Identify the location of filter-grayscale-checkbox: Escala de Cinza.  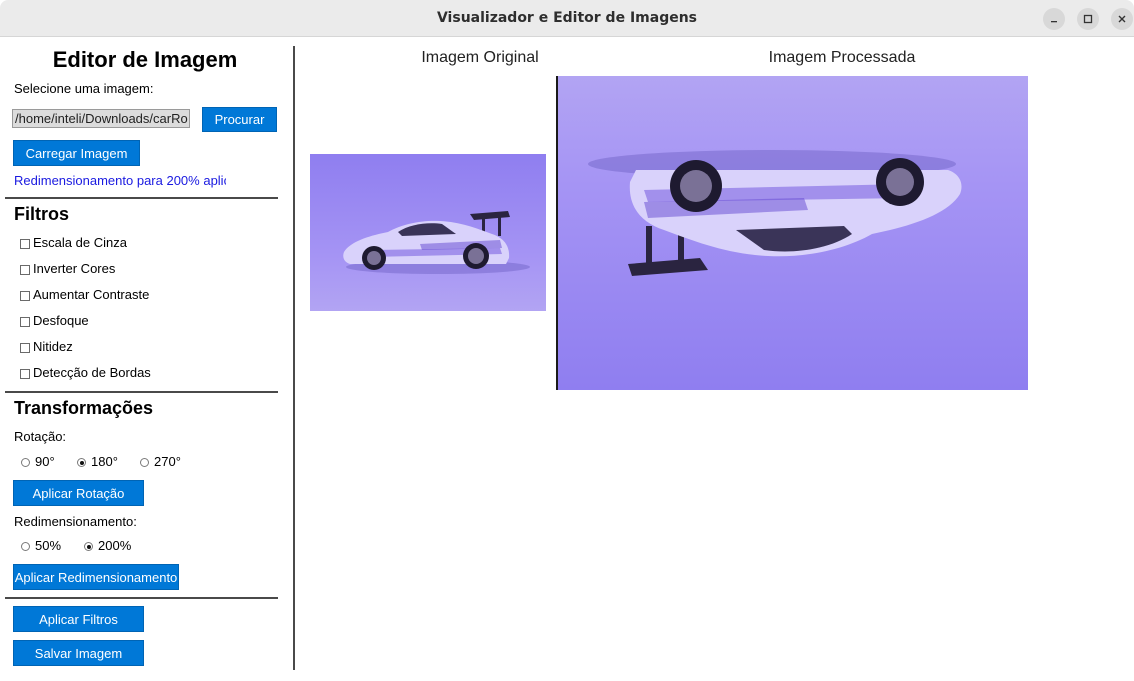
(73, 242).